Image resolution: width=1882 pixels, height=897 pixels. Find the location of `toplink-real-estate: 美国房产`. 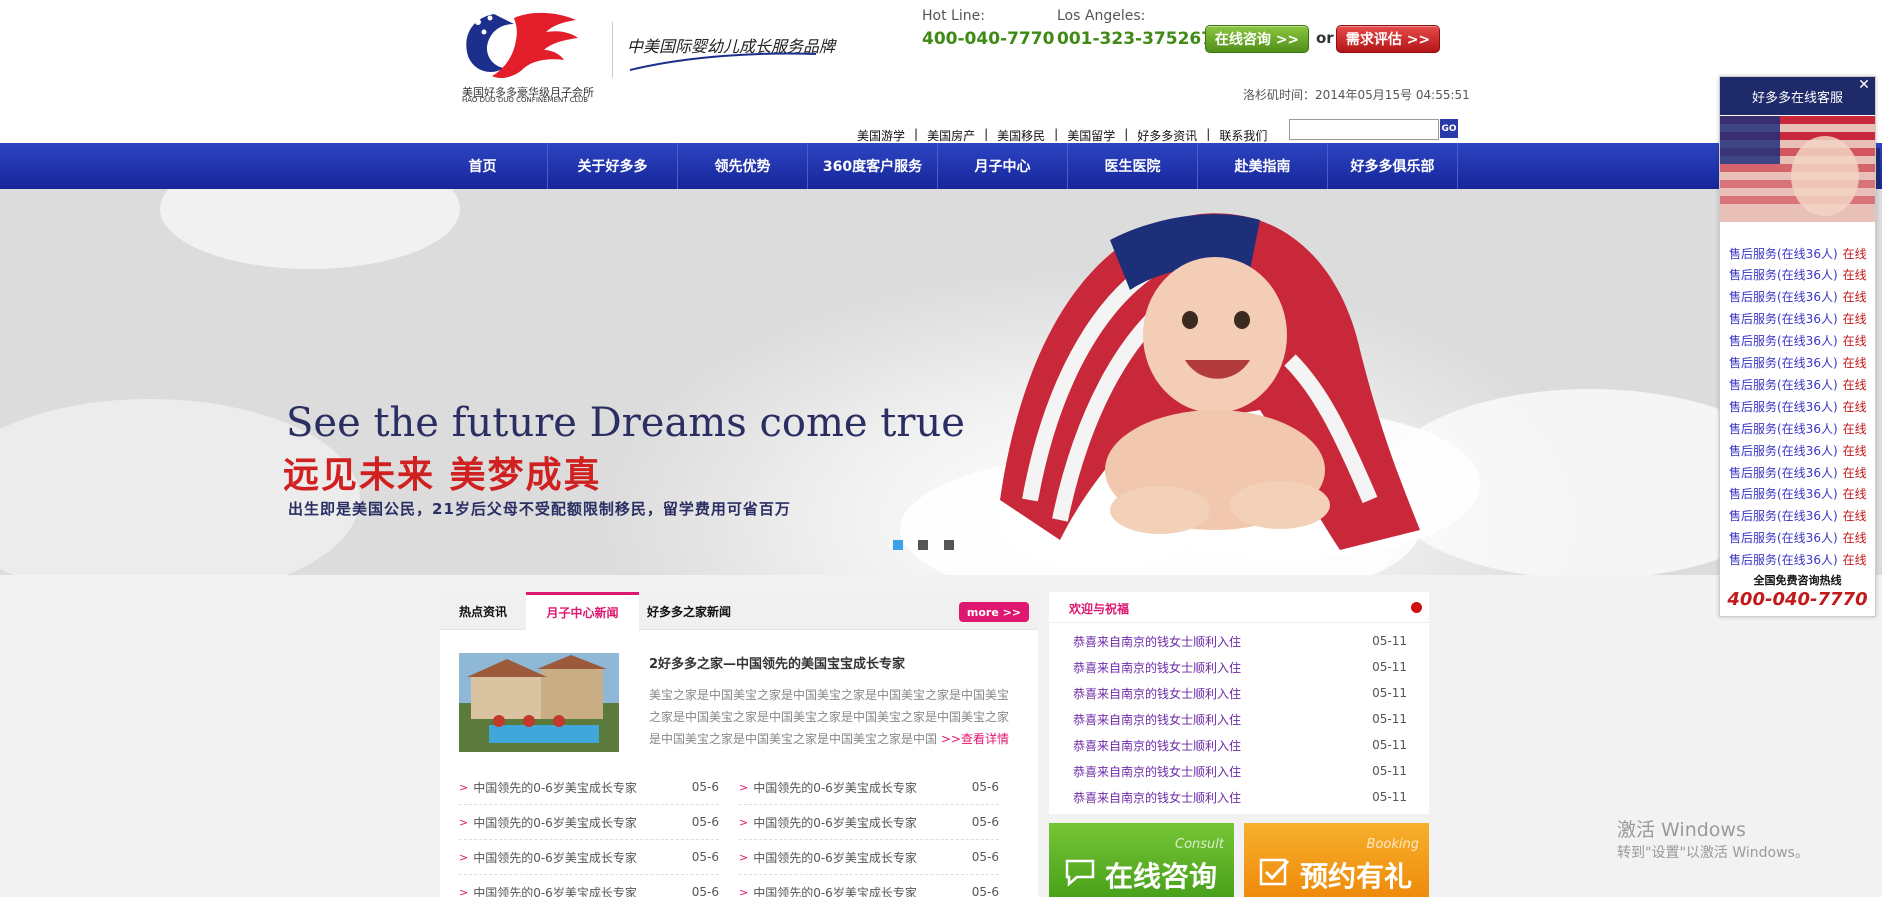

toplink-real-estate: 美国房产 is located at coordinates (951, 135).